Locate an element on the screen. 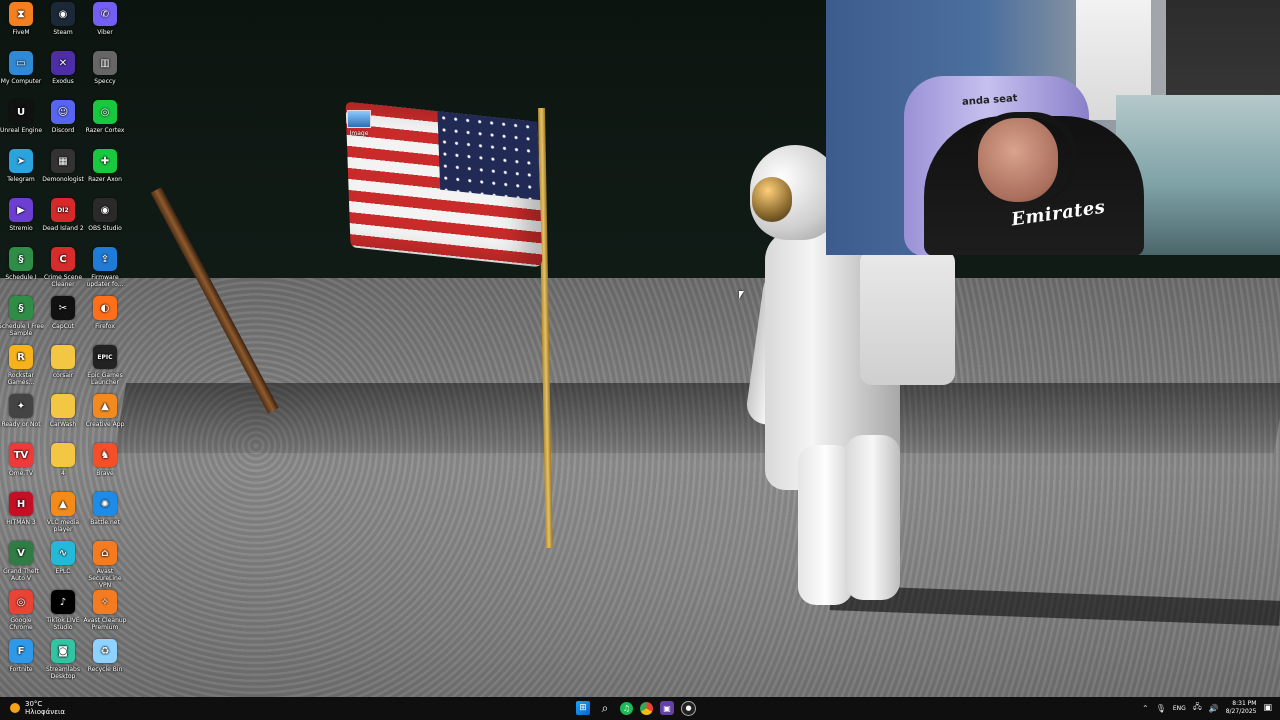  desktop-icon-dead-island-2: DI2 Dead Island 2 is located at coordinates (63, 222).